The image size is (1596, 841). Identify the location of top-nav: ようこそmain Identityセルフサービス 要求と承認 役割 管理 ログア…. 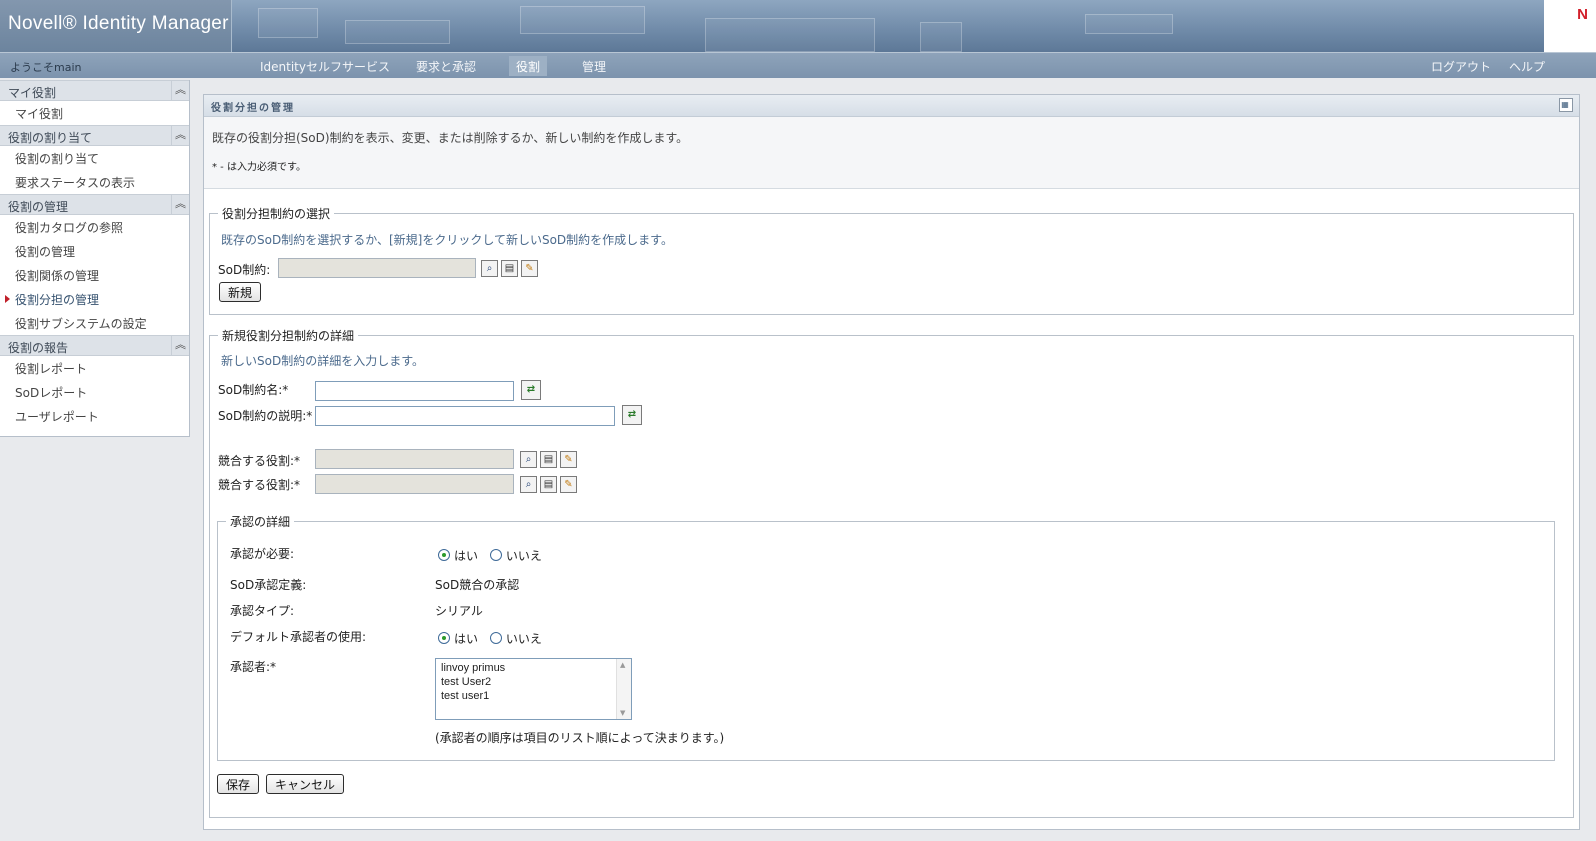
(798, 65).